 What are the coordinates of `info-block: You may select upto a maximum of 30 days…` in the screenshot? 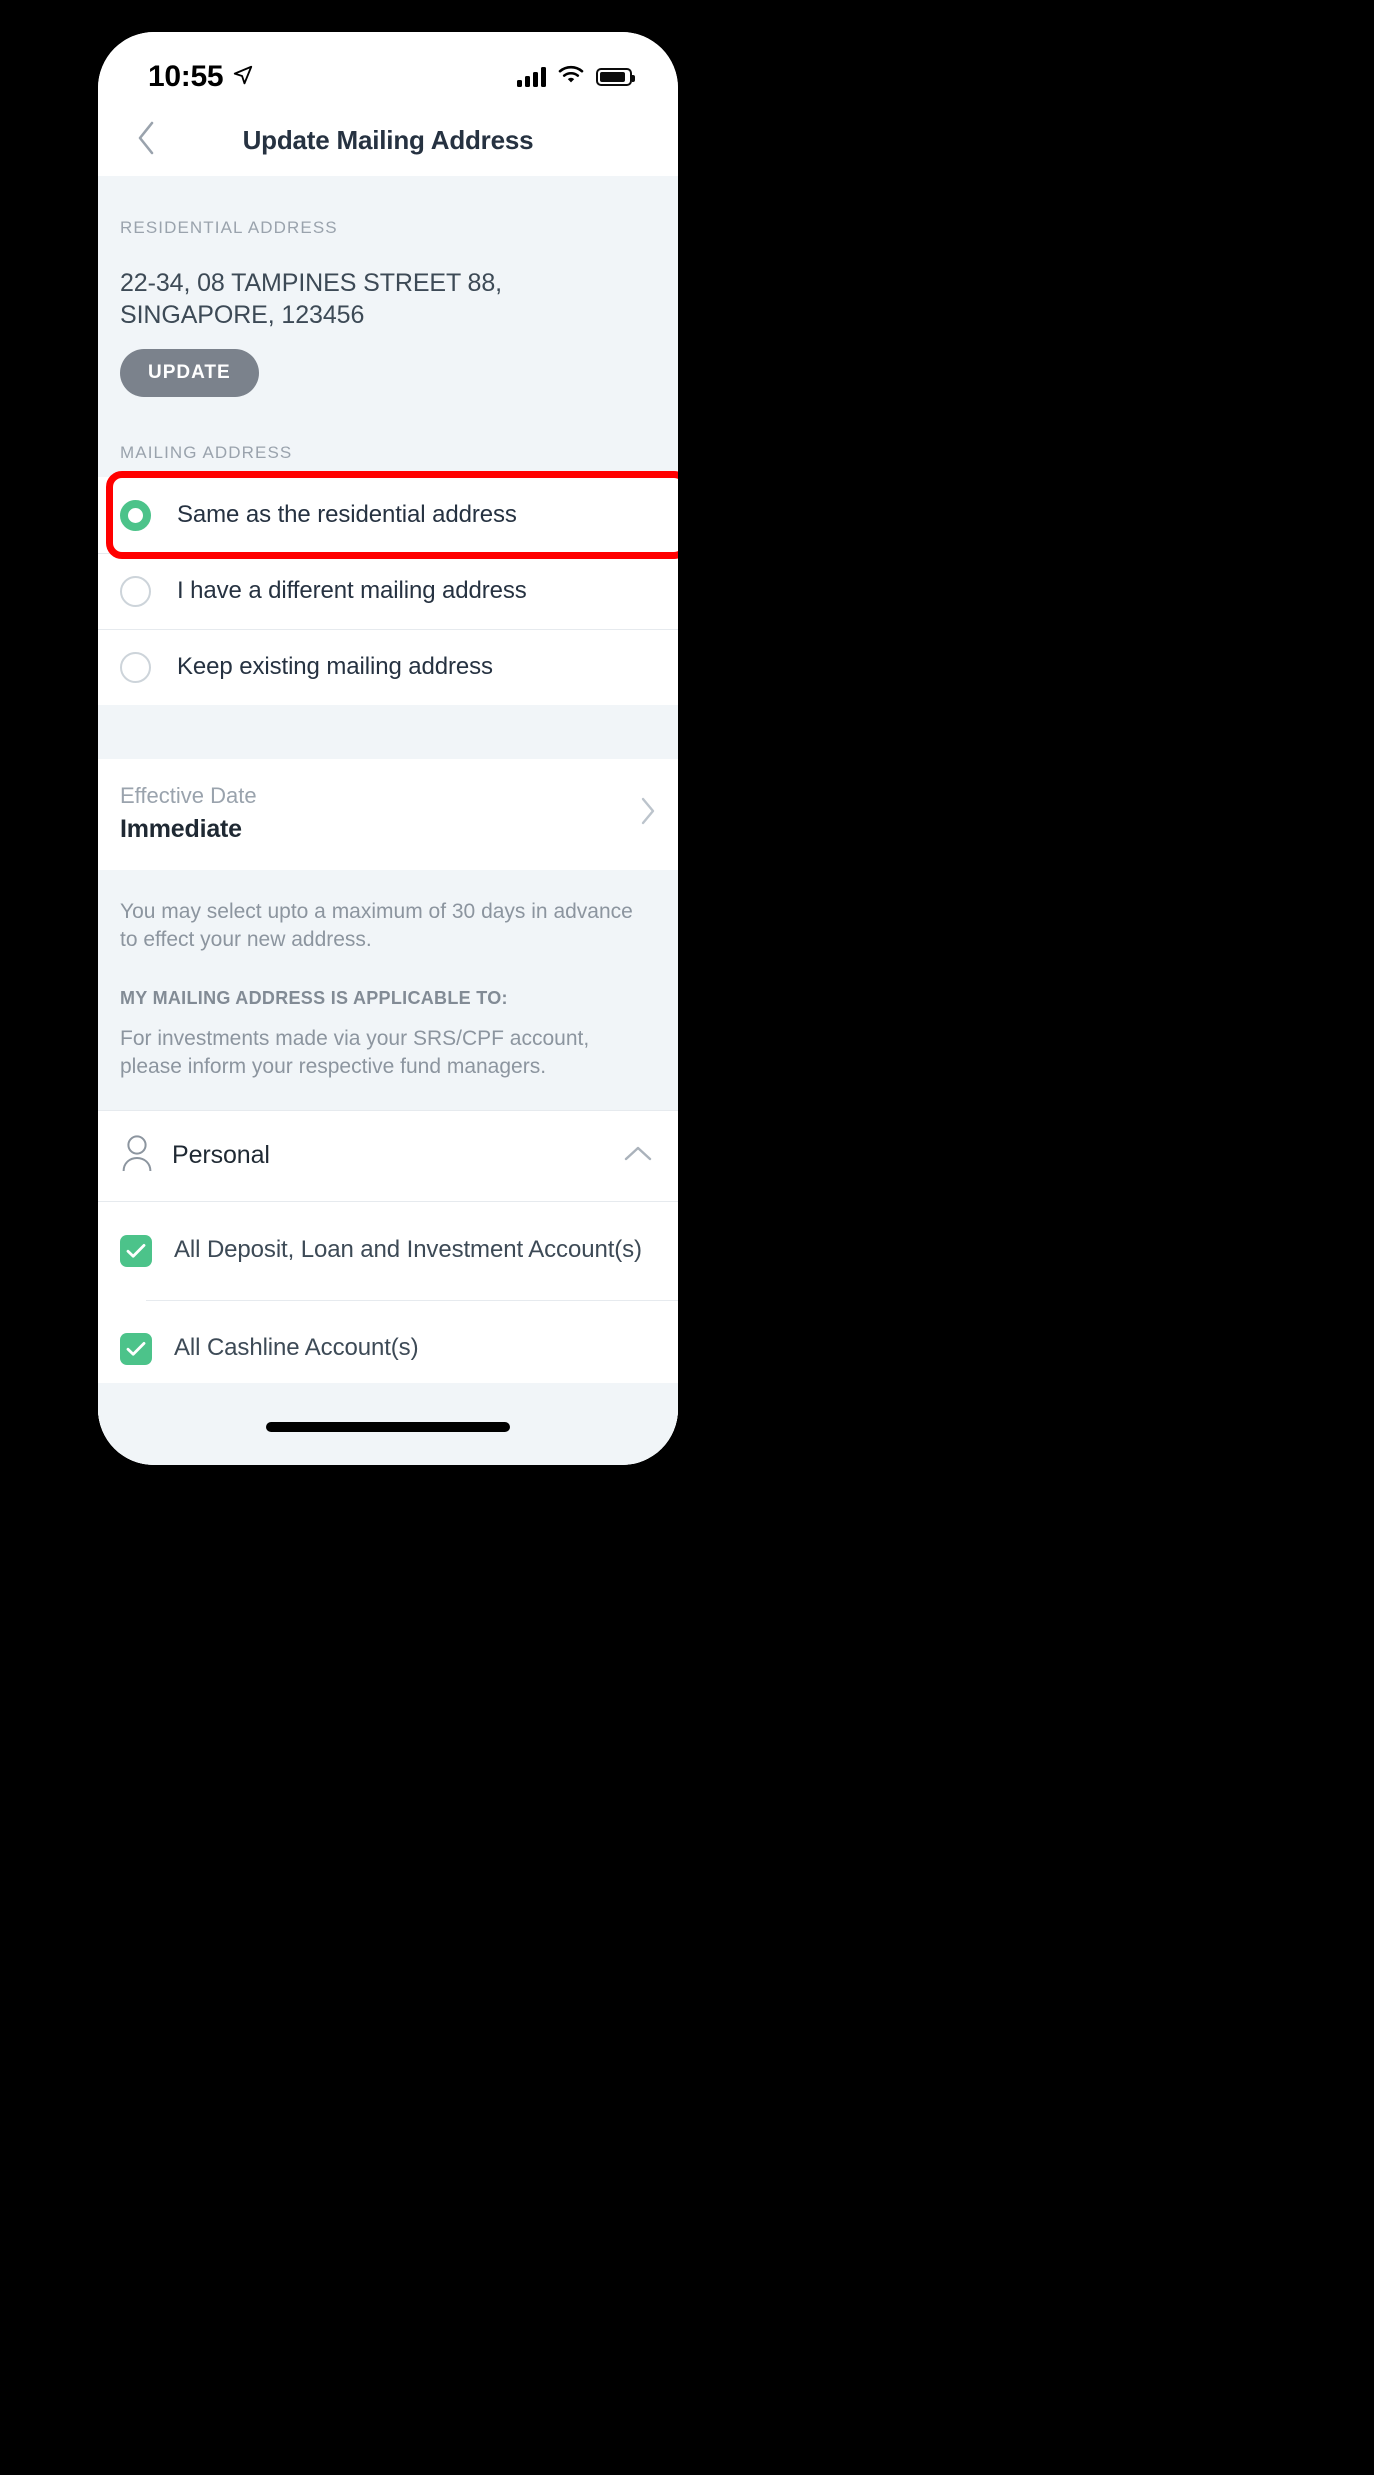 It's located at (388, 990).